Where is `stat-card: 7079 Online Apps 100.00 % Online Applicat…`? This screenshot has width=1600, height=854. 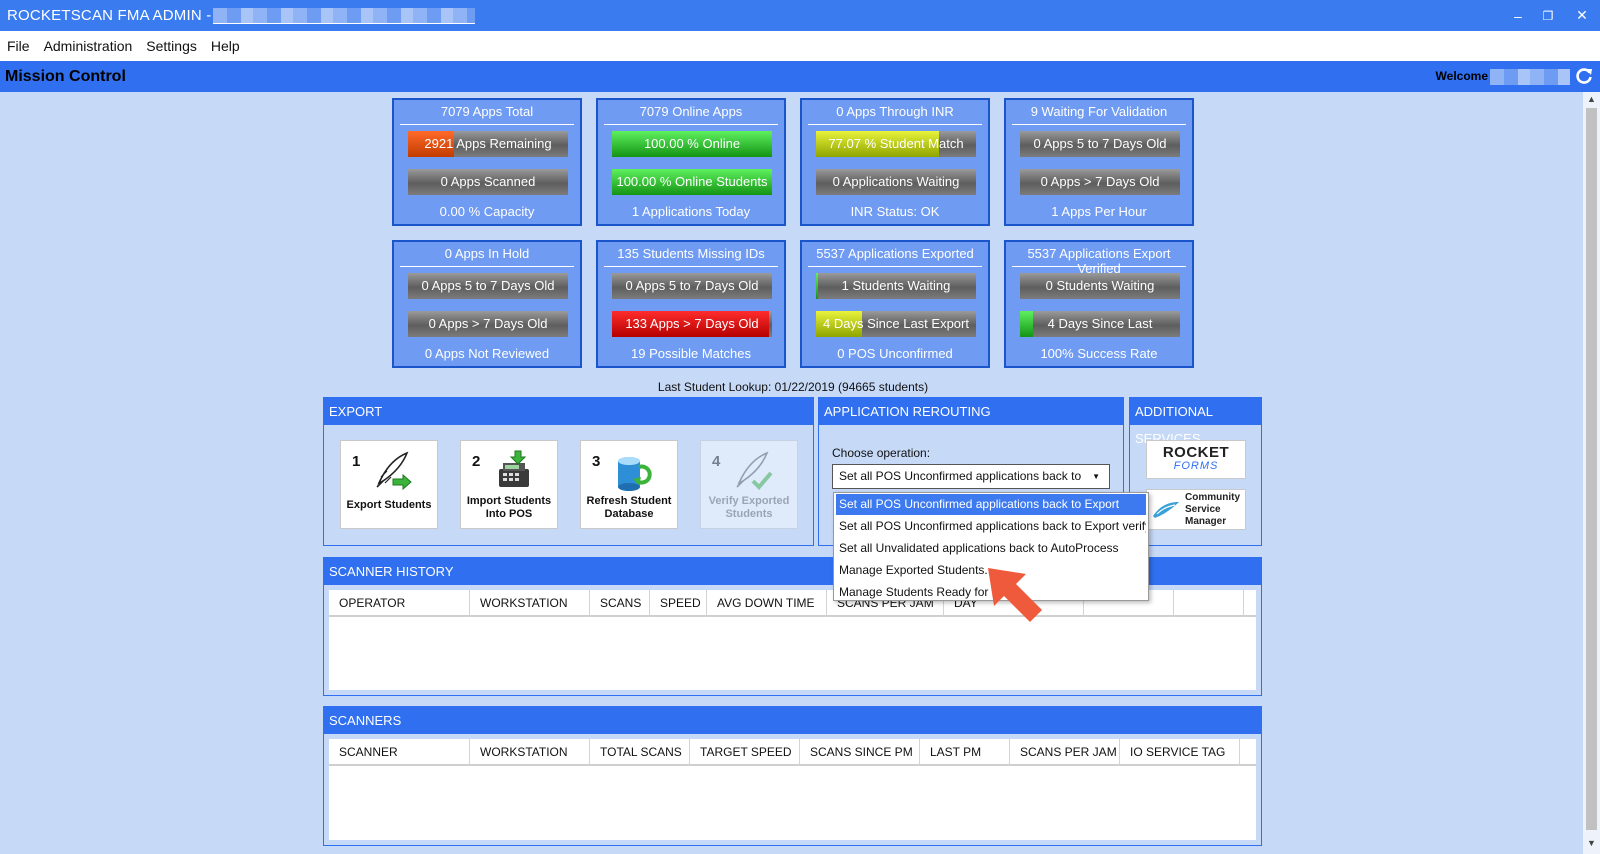 stat-card: 7079 Online Apps 100.00 % Online Applicat… is located at coordinates (691, 162).